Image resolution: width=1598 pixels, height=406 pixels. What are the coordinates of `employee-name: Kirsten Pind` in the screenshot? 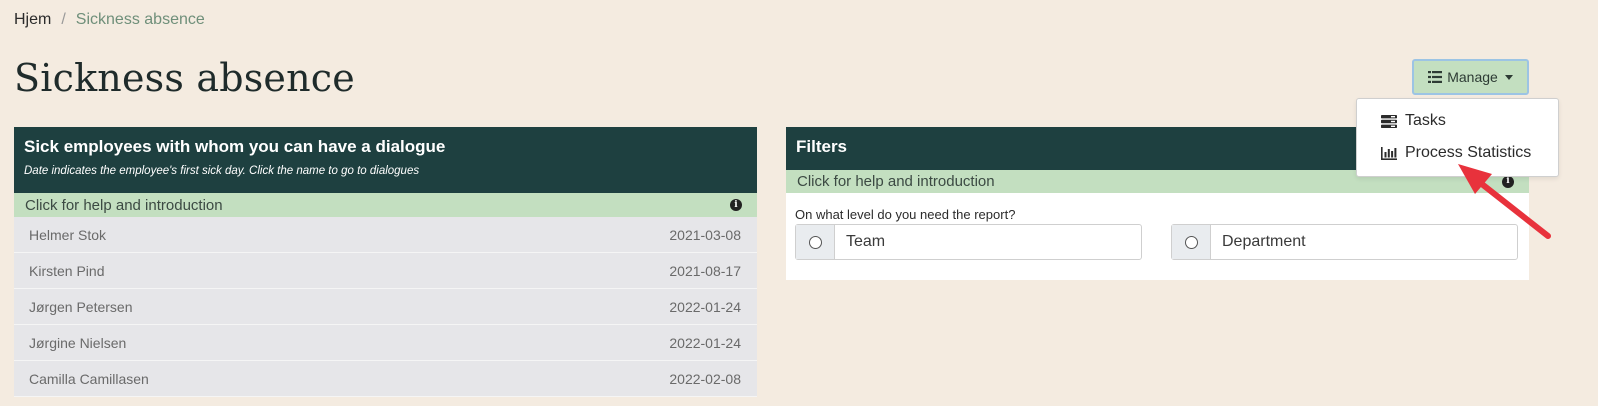 It's located at (66, 271).